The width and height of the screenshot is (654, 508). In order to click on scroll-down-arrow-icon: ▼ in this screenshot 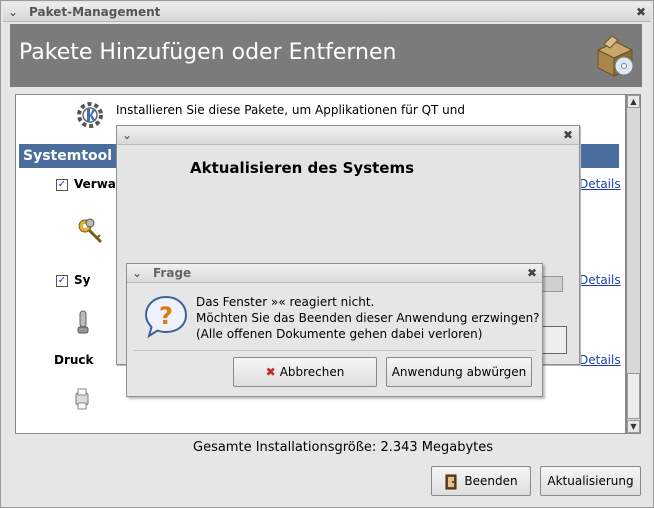, I will do `click(633, 426)`.